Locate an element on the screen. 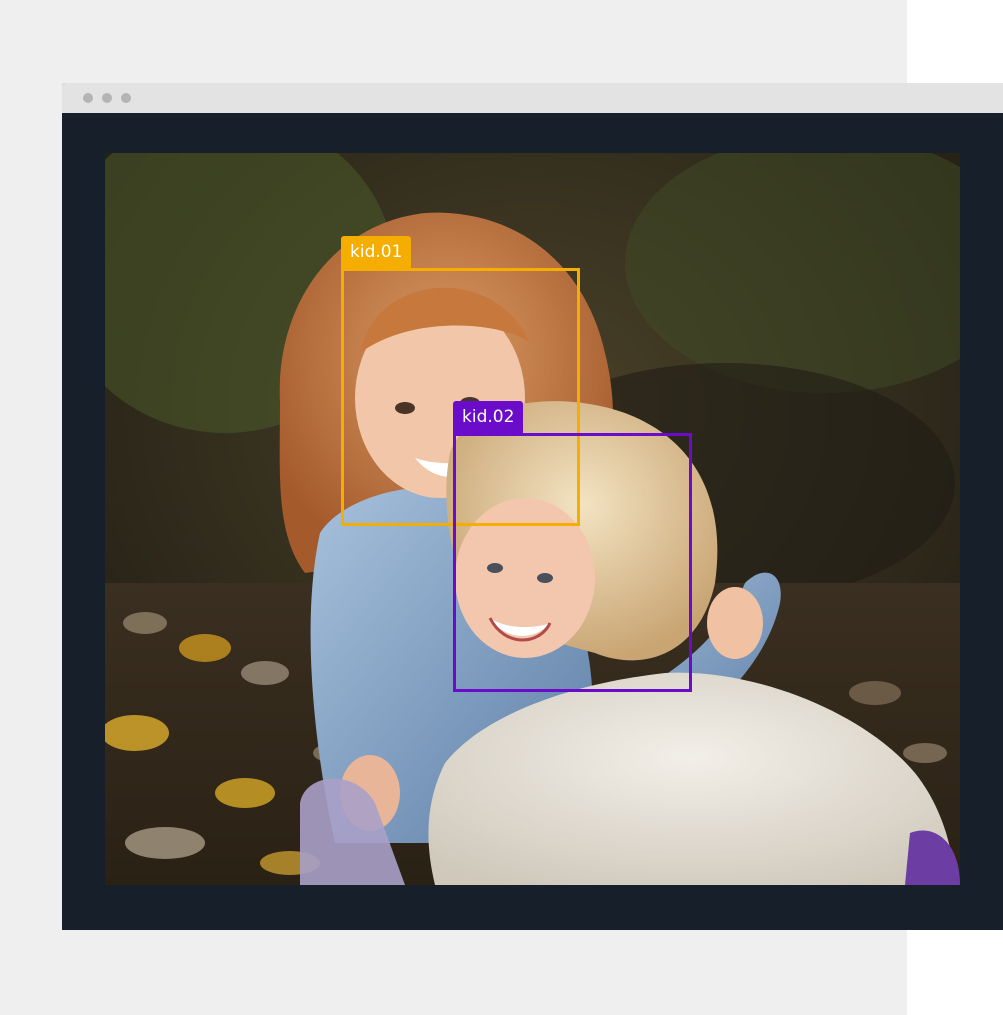  bbox-label-kid-02: kid.02 is located at coordinates (488, 417).